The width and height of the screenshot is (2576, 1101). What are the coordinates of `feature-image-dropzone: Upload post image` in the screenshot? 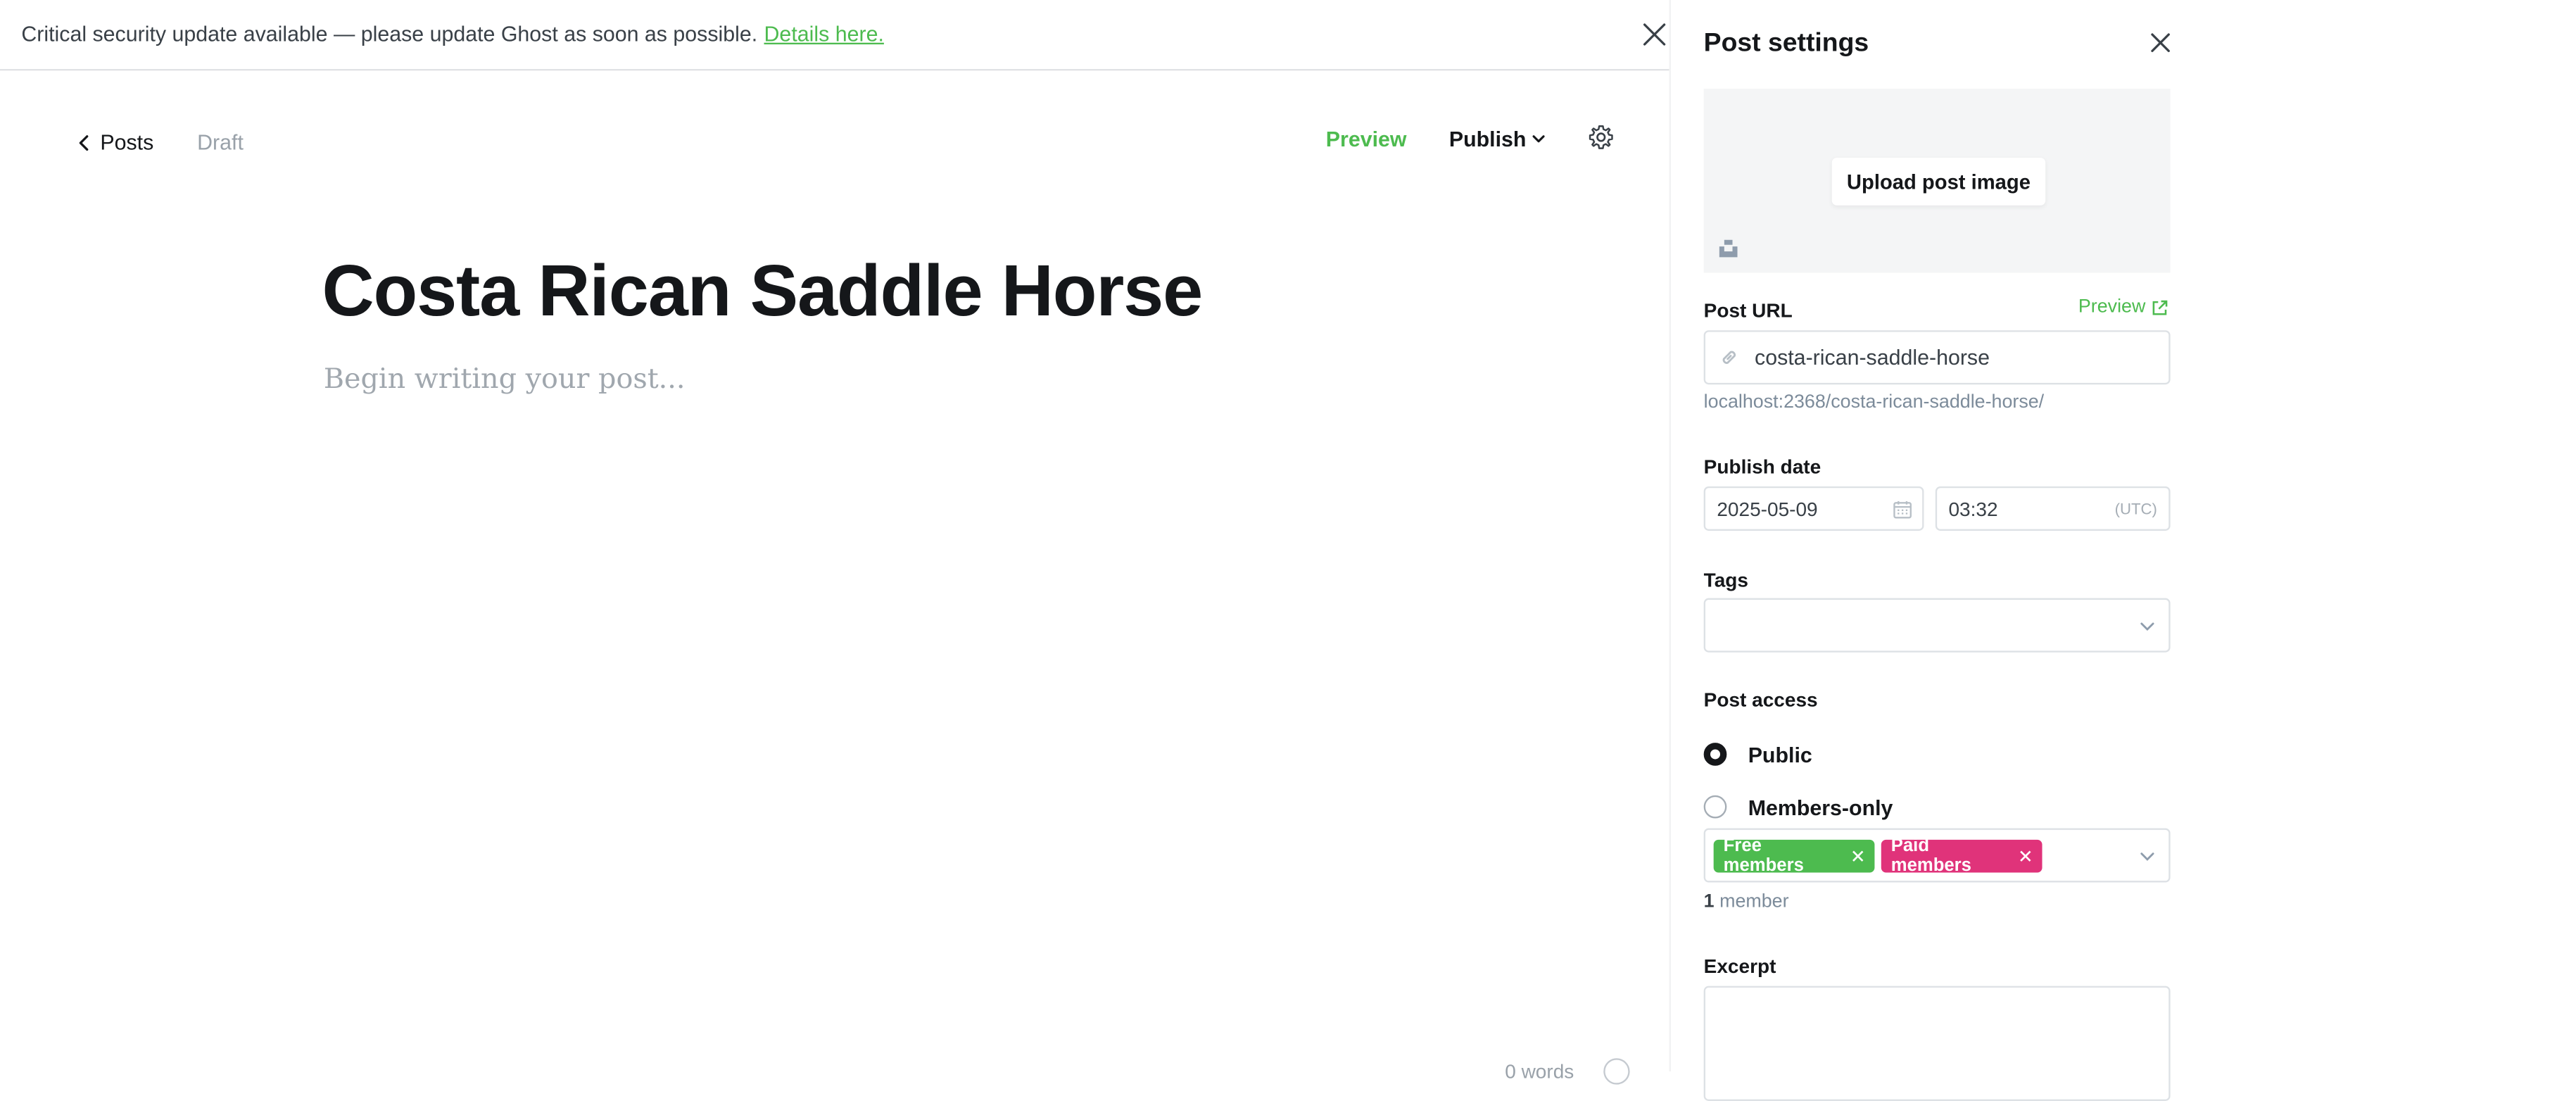 It's located at (1937, 181).